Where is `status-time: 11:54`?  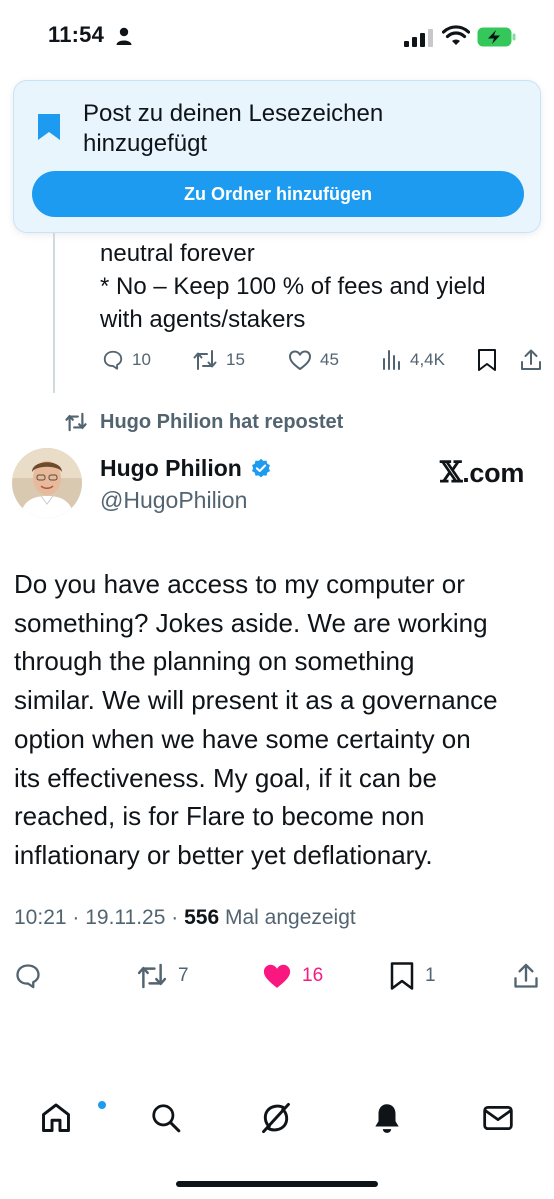 status-time: 11:54 is located at coordinates (76, 34).